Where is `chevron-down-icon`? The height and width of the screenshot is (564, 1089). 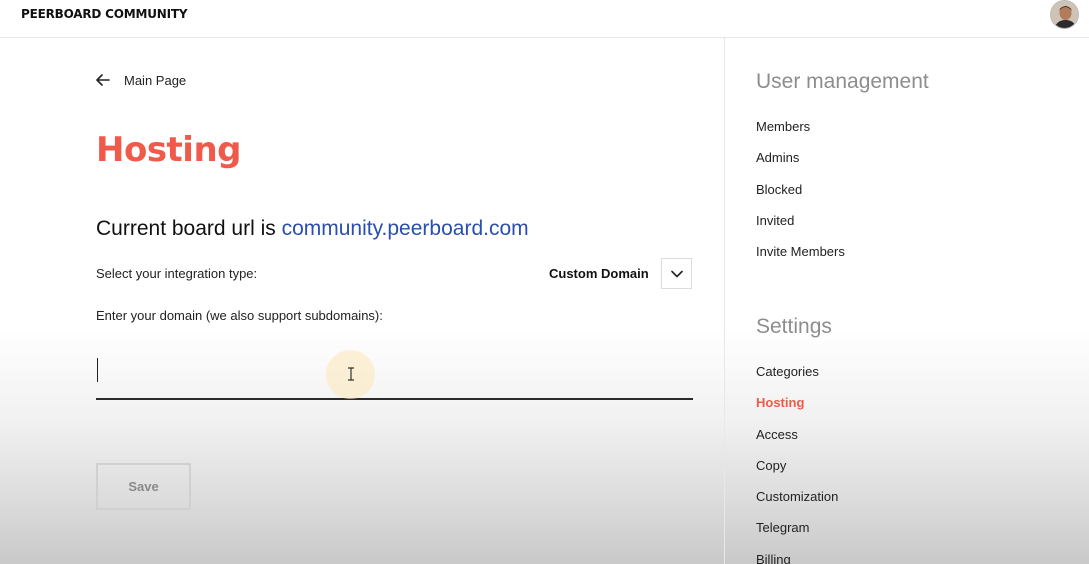 chevron-down-icon is located at coordinates (676, 273).